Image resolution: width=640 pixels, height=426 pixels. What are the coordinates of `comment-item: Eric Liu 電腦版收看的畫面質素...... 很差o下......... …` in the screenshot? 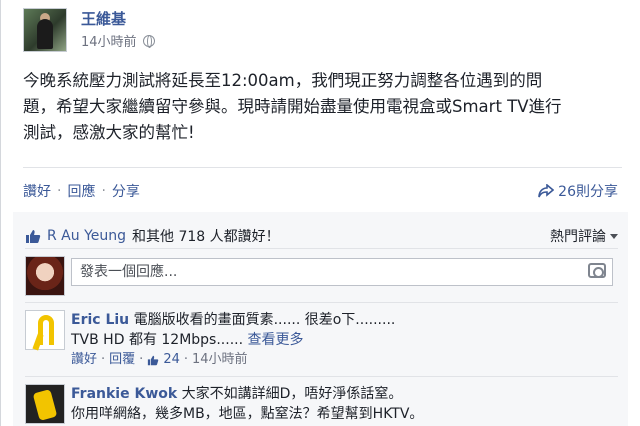 It's located at (346, 340).